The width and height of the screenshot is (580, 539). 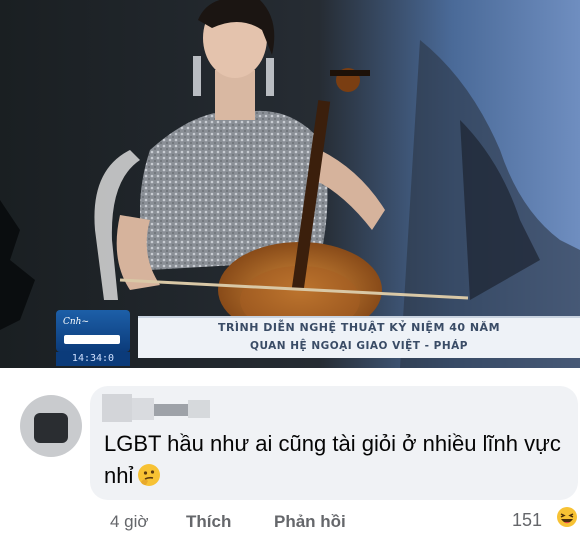 I want to click on like-button: Thích, so click(x=208, y=522).